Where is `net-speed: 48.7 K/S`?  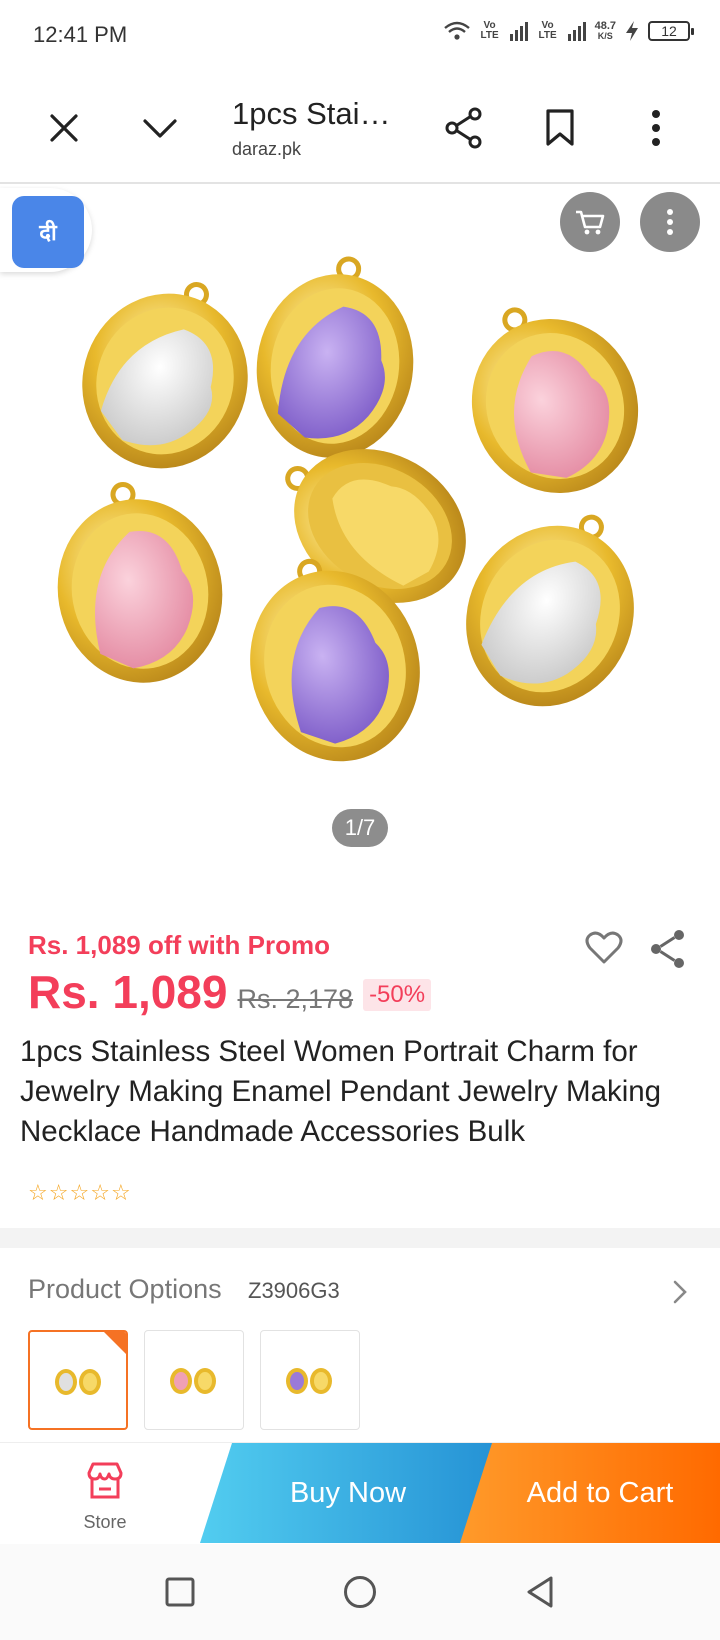 net-speed: 48.7 K/S is located at coordinates (605, 31).